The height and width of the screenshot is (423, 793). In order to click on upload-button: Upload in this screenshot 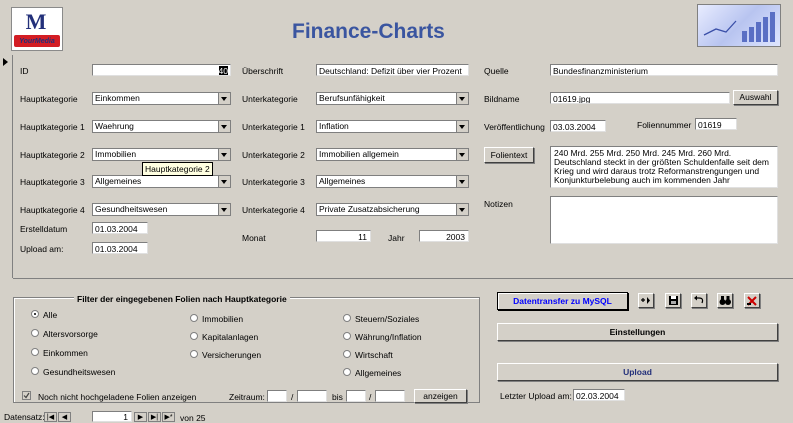, I will do `click(637, 372)`.